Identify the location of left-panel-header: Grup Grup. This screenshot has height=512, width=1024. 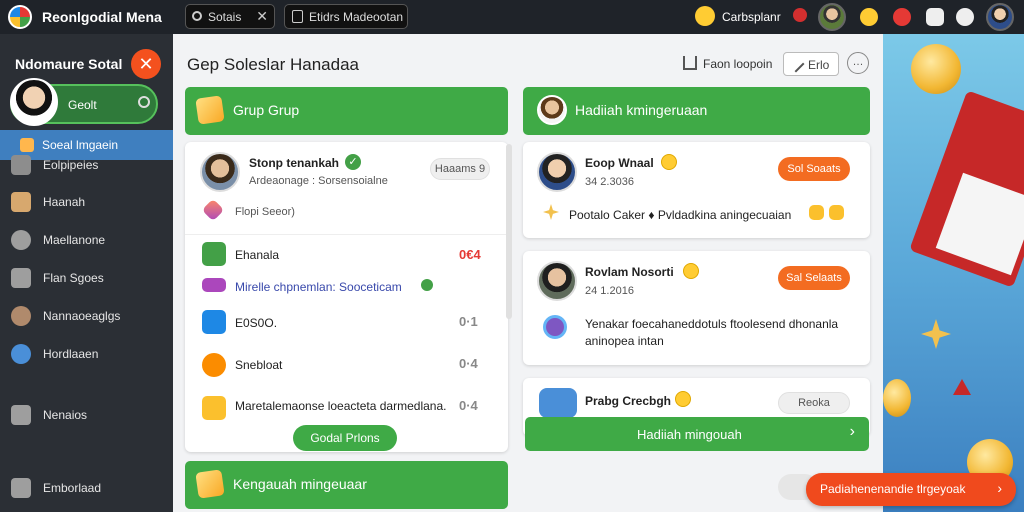
(346, 111).